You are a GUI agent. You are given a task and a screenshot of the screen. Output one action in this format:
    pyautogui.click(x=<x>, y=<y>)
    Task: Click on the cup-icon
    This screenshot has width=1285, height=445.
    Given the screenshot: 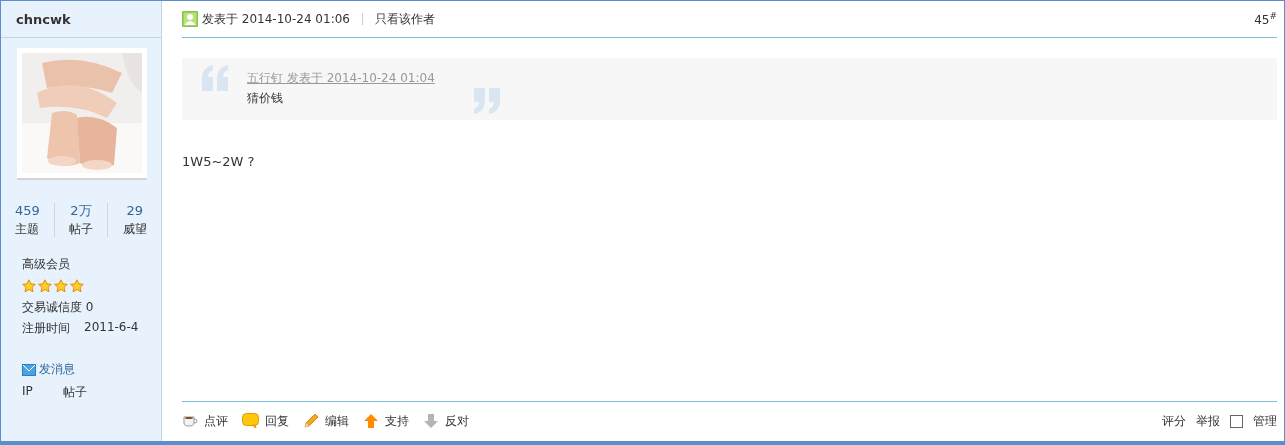 What is the action you would take?
    pyautogui.click(x=190, y=421)
    